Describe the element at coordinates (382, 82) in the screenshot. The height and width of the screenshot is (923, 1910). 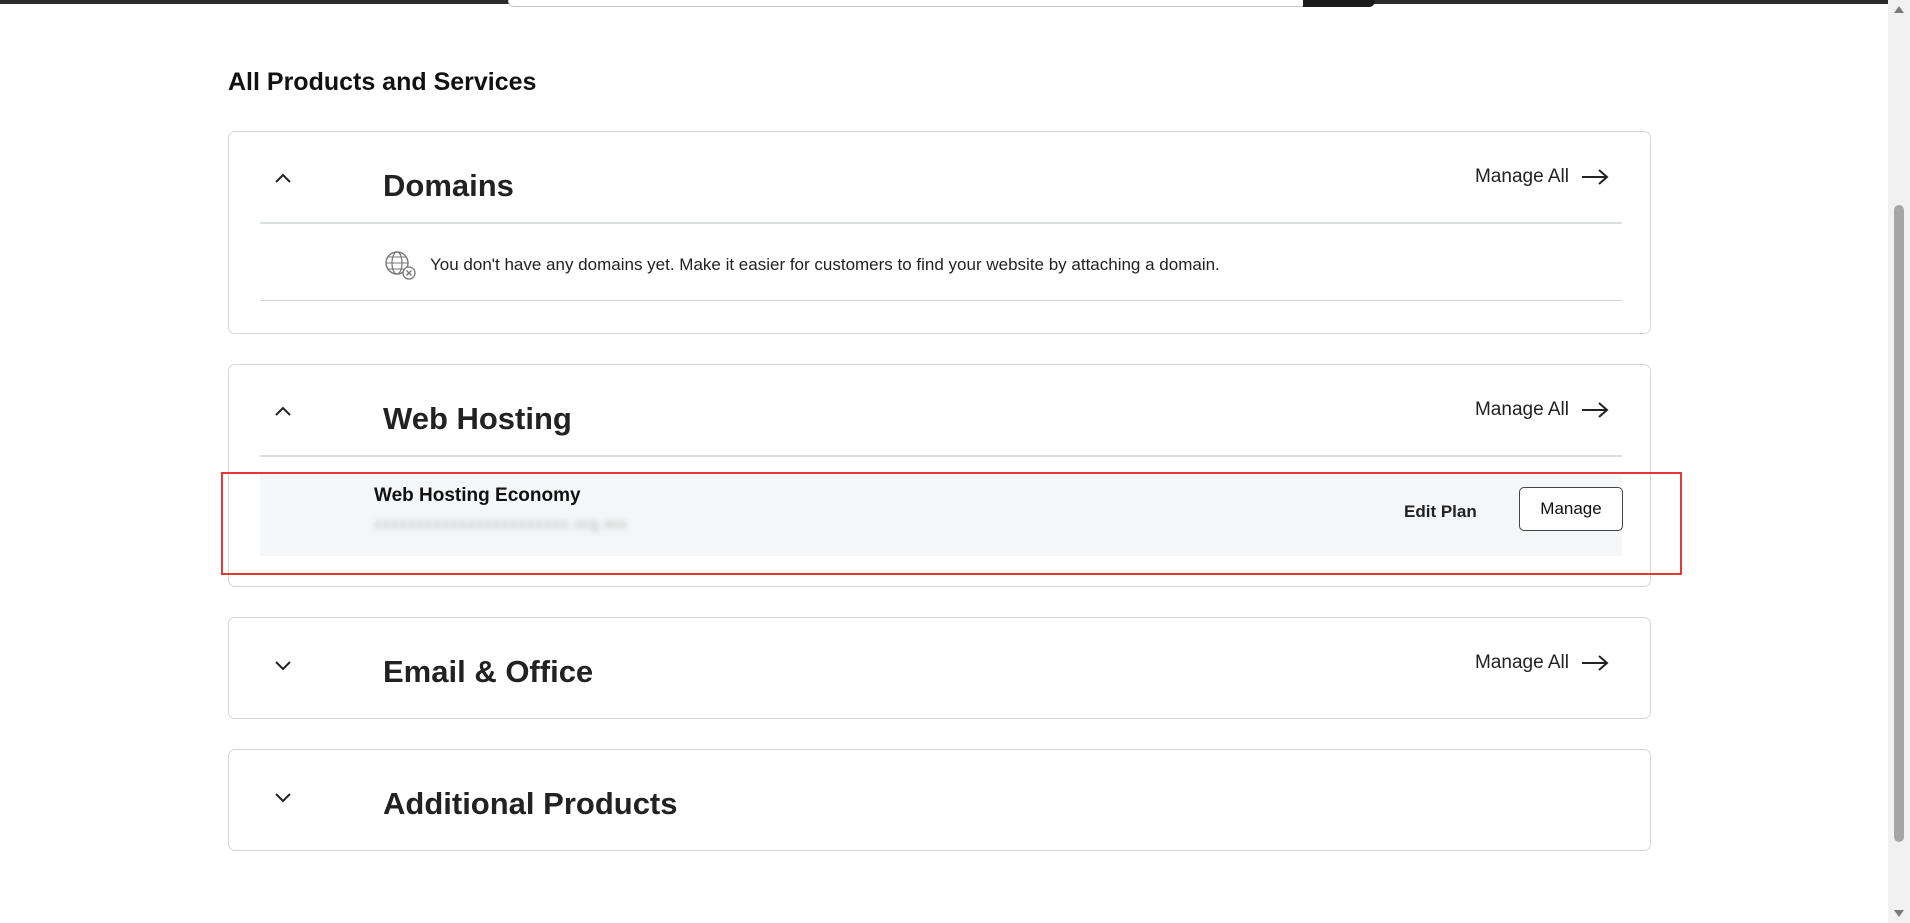
I see `page-title: All Products and Services` at that location.